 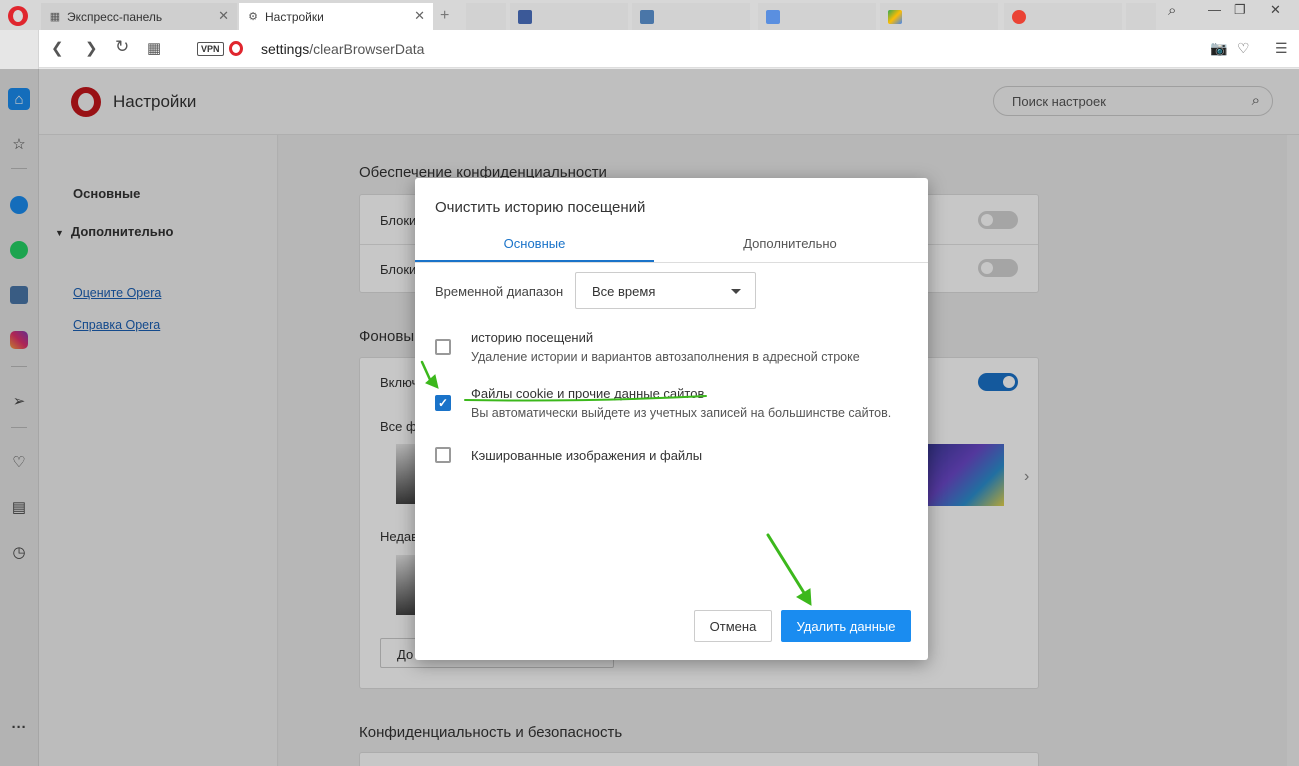 I want to click on time-range-select: Все время, so click(x=665, y=290).